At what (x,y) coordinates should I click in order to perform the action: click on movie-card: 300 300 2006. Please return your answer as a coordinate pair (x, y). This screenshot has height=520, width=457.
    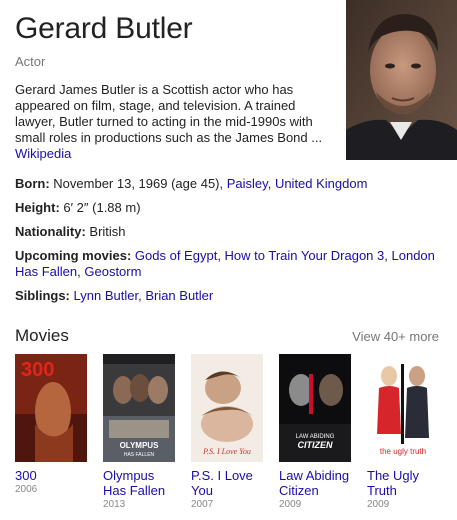
    Looking at the image, I should click on (53, 424).